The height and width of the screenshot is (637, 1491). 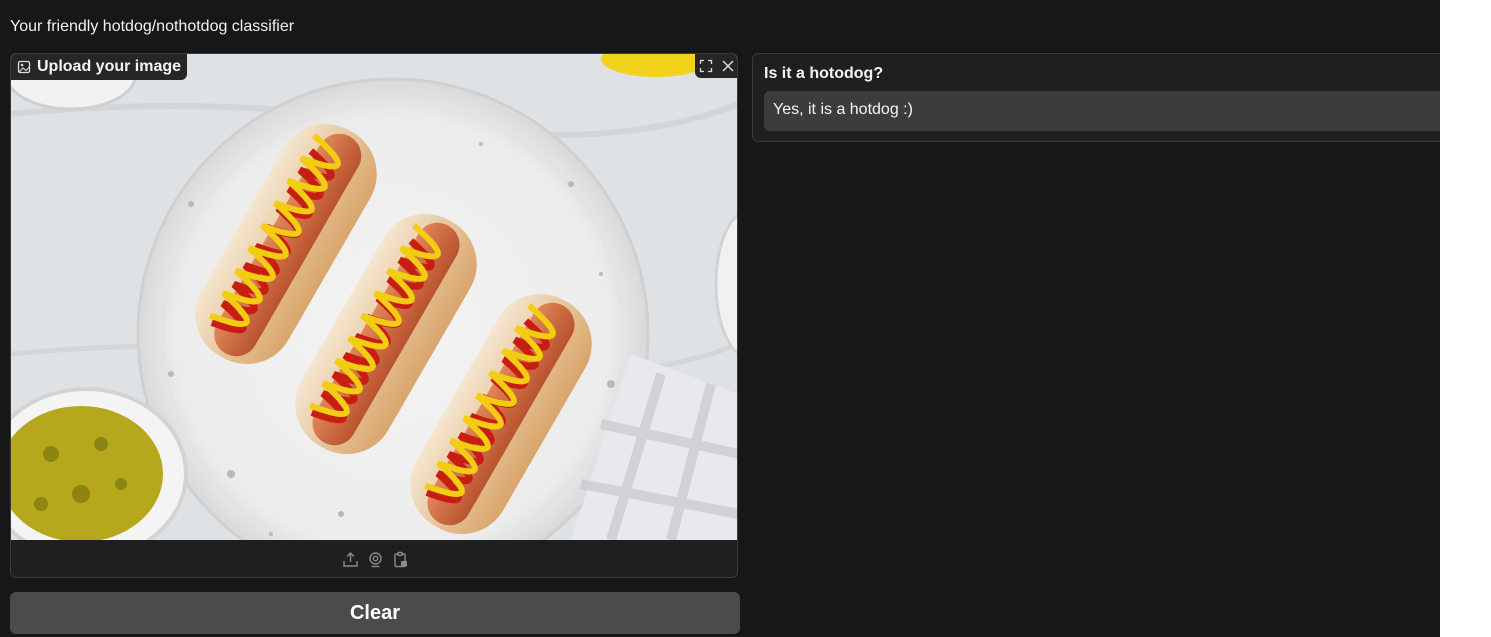 What do you see at coordinates (400, 559) in the screenshot?
I see `clipboard-icon` at bounding box center [400, 559].